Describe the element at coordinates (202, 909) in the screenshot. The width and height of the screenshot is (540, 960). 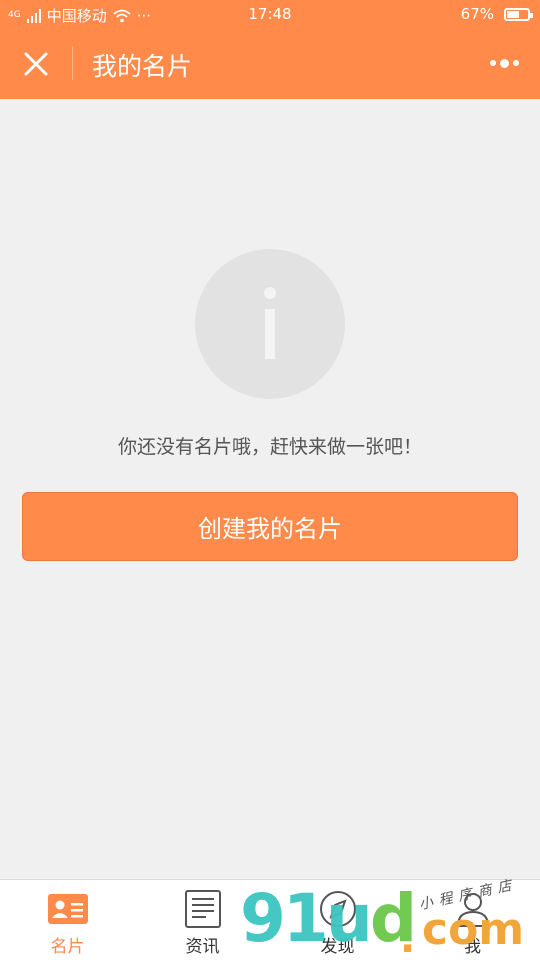
I see `news-icon` at that location.